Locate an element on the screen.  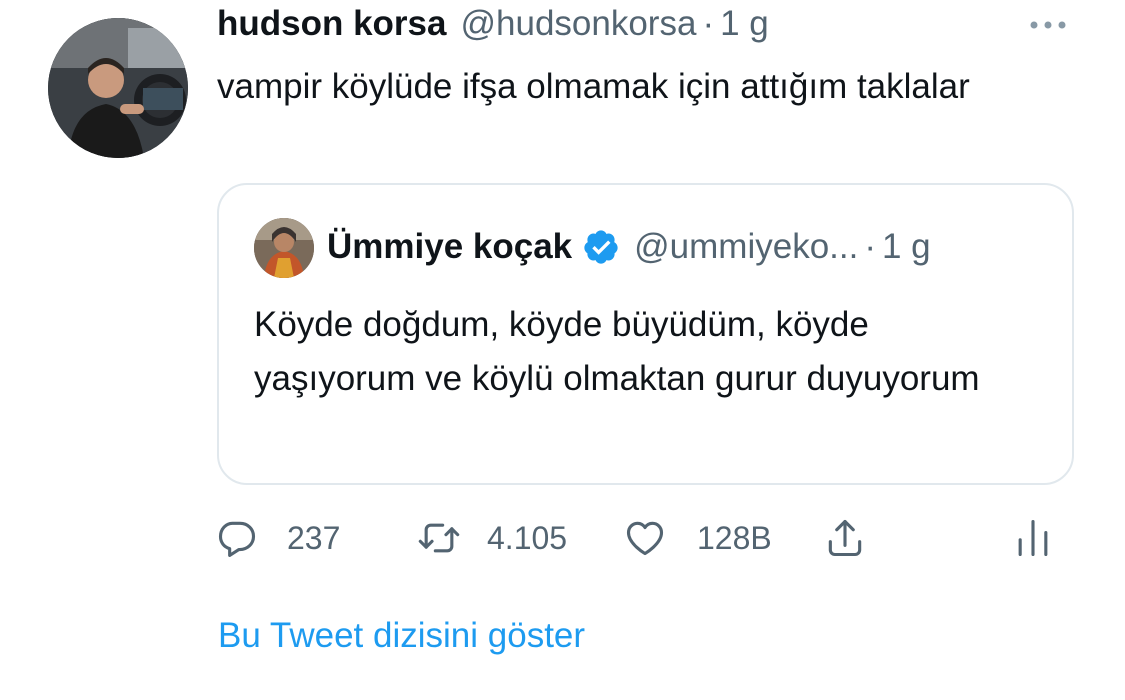
avatar-photo is located at coordinates (118, 88).